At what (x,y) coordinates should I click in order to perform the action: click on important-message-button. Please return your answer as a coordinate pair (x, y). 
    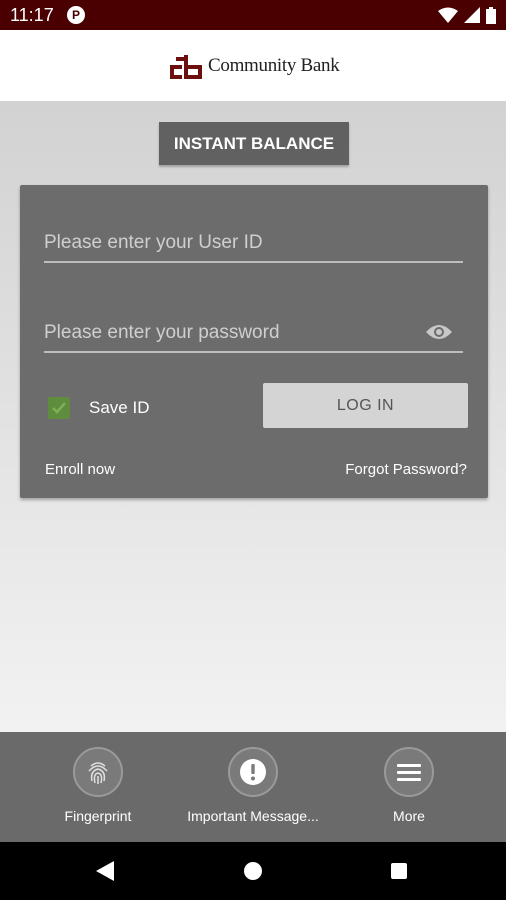
    Looking at the image, I should click on (253, 772).